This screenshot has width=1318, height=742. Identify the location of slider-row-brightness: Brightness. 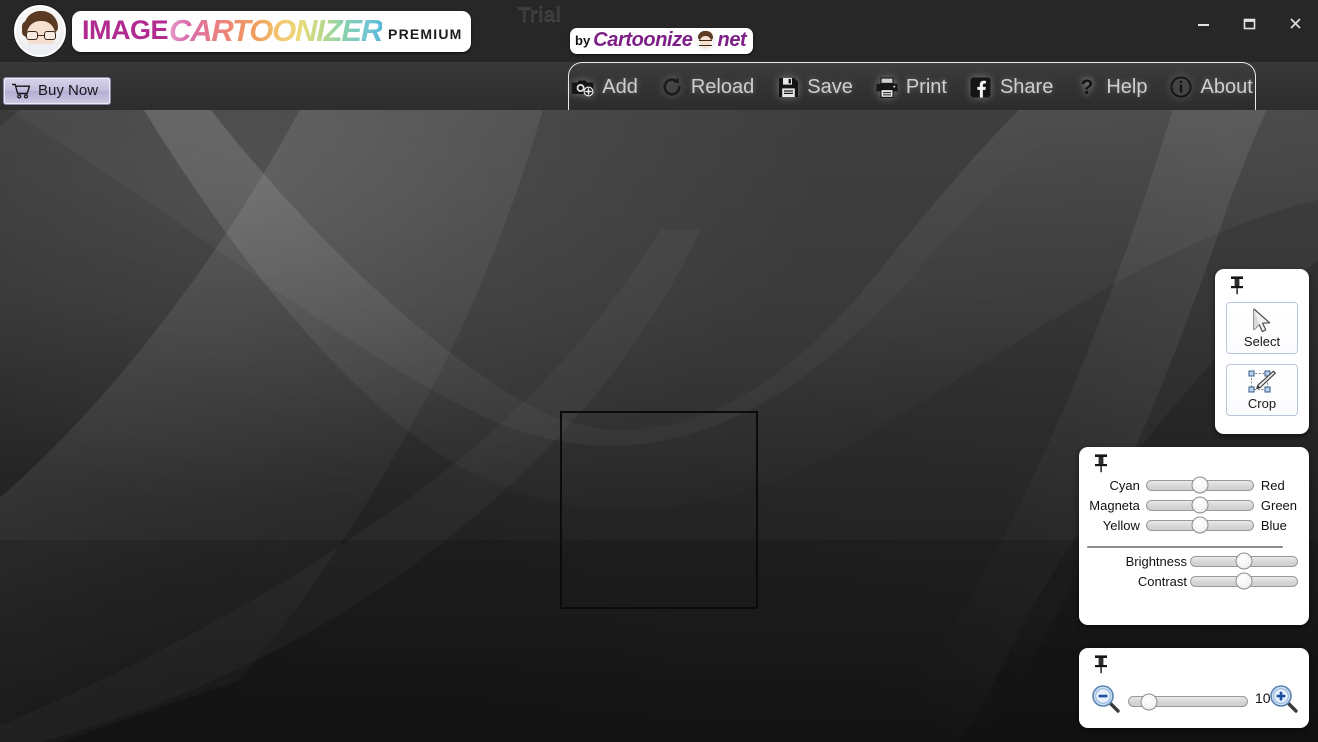
(1194, 561).